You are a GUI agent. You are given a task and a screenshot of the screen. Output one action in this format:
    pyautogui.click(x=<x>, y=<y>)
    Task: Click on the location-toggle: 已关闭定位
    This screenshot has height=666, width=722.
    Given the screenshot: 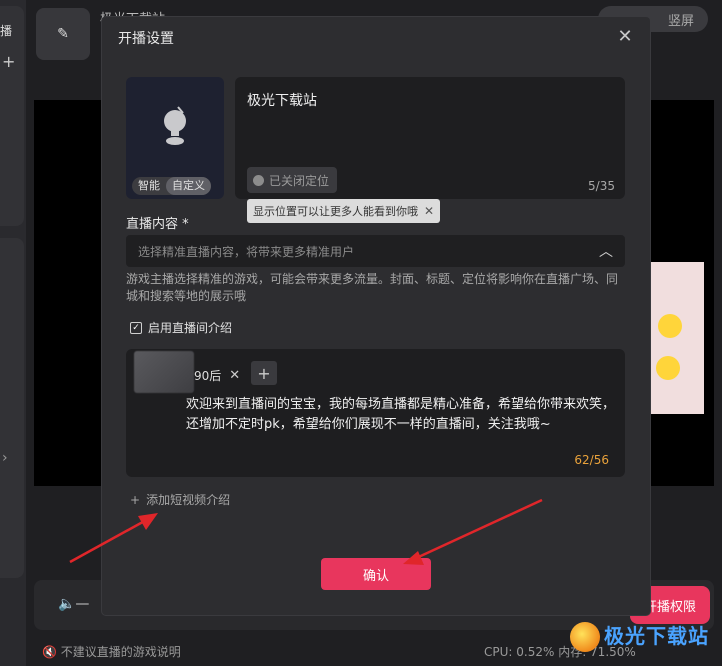 What is the action you would take?
    pyautogui.click(x=292, y=180)
    